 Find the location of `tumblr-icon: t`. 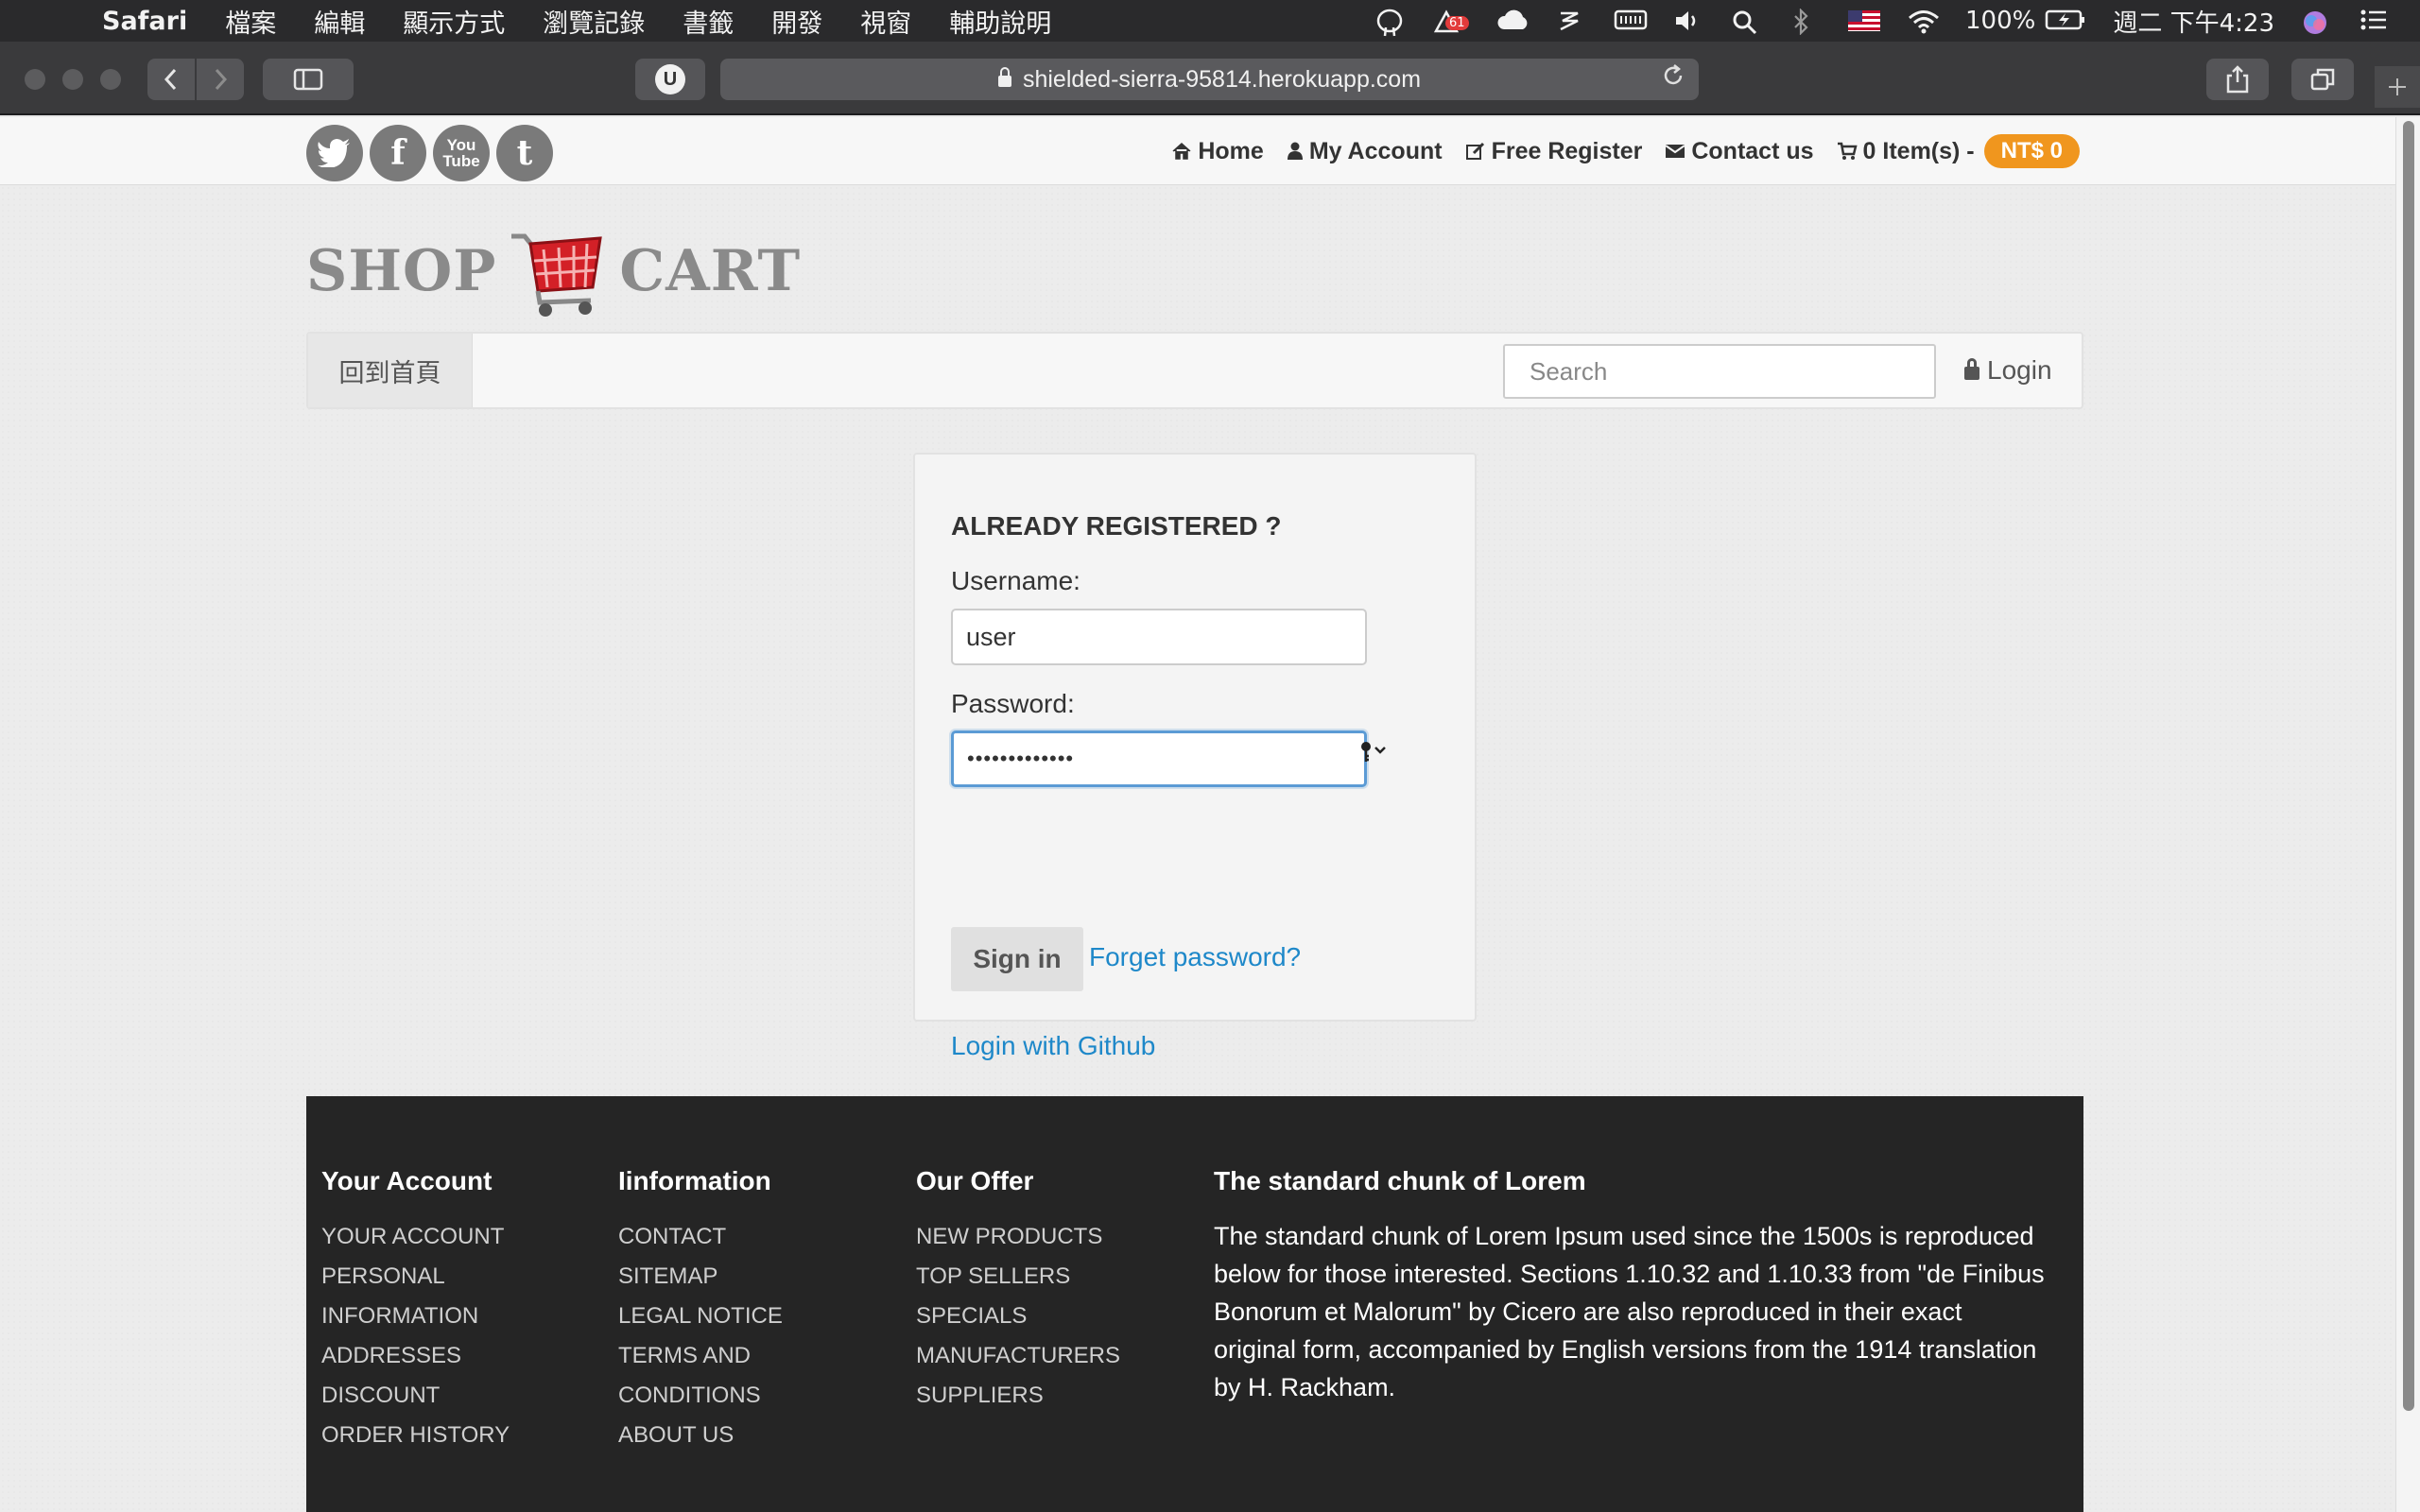

tumblr-icon: t is located at coordinates (525, 153).